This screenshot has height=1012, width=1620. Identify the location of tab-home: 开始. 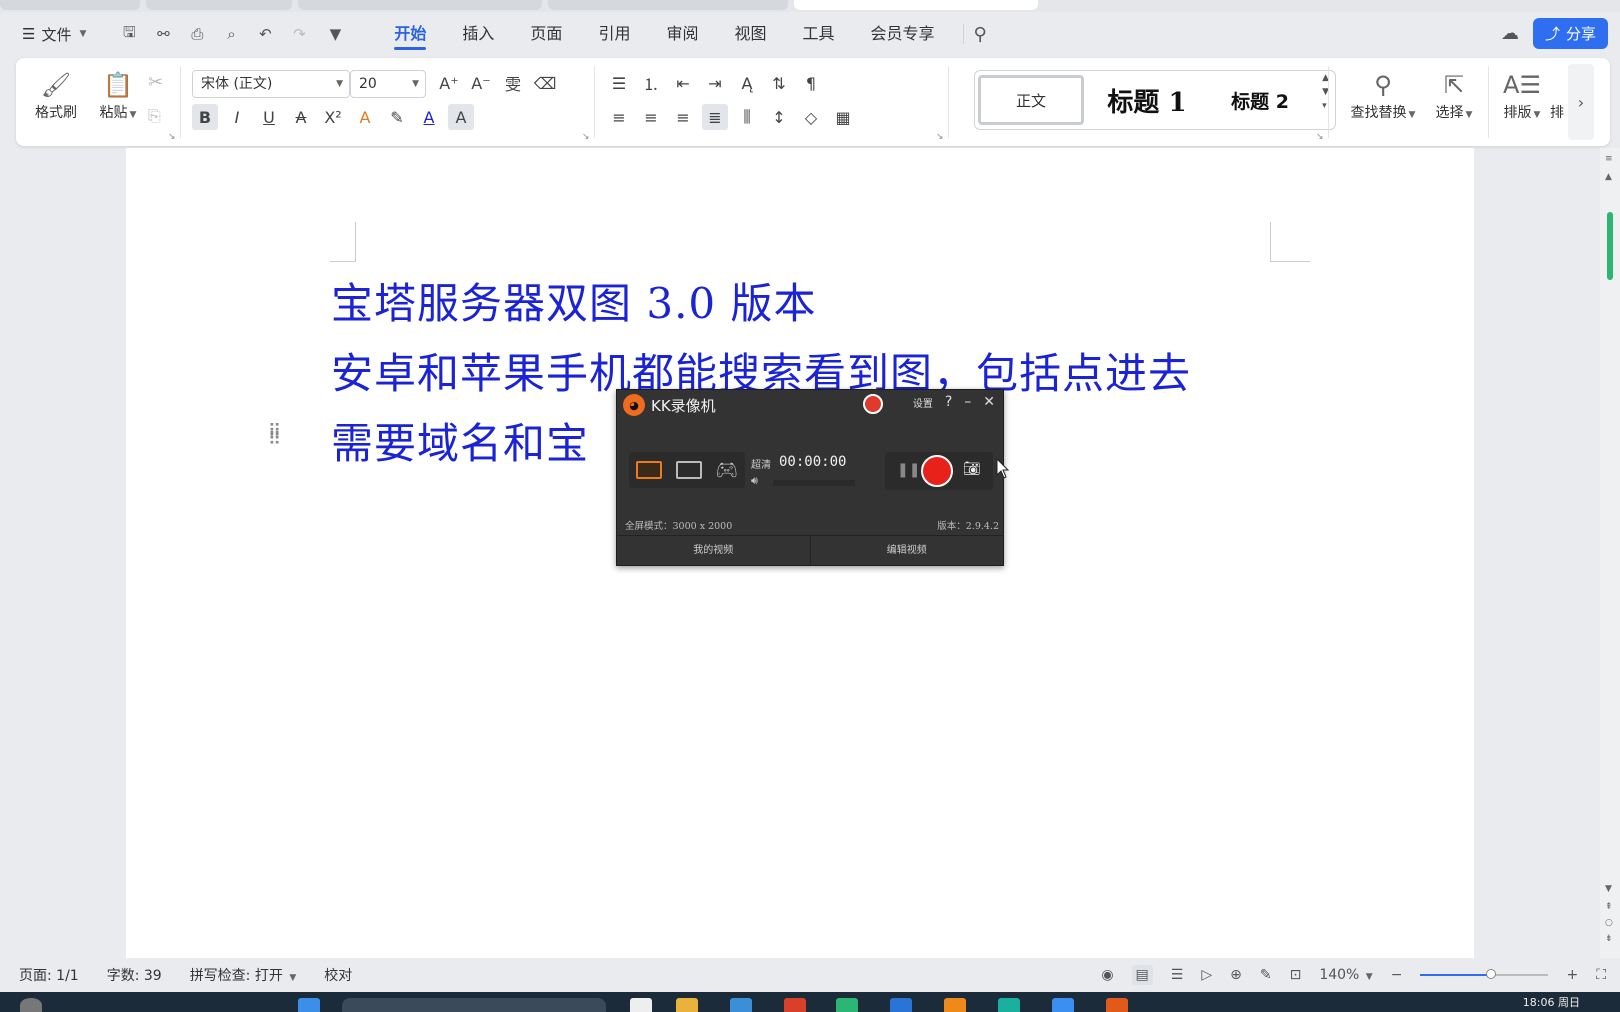
(410, 34).